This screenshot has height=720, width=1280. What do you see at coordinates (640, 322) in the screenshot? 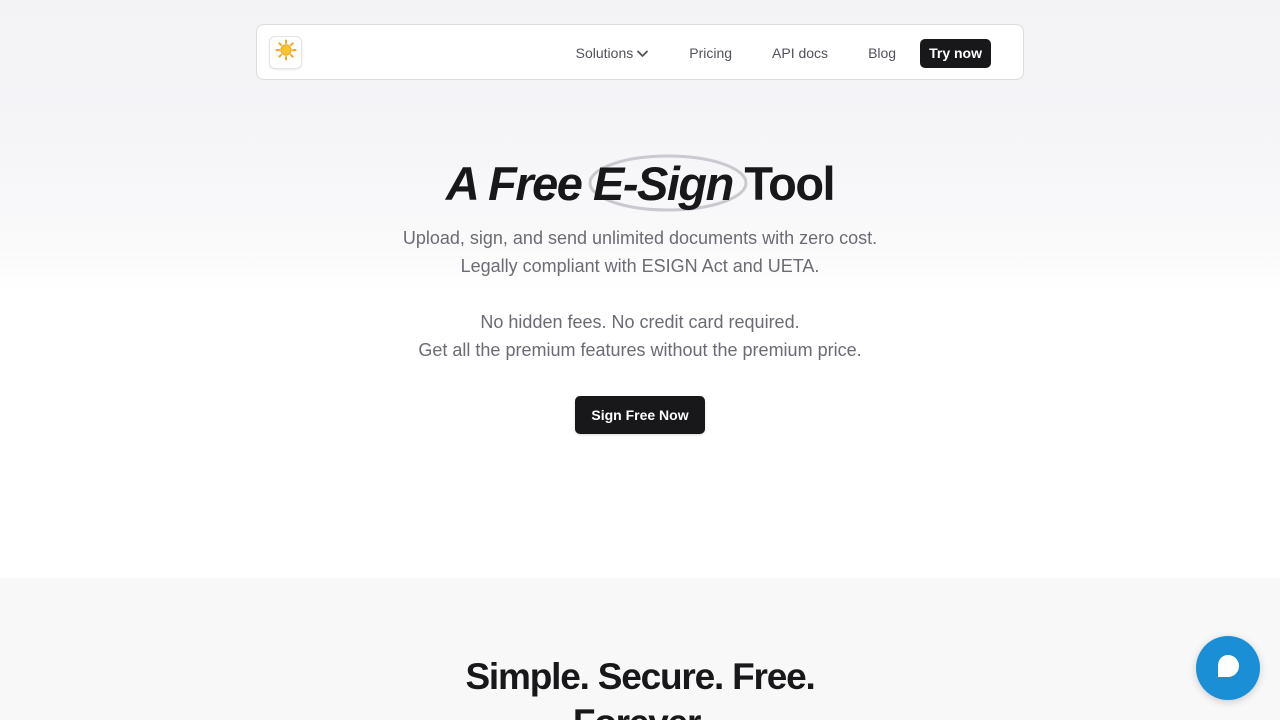
I see `hero-subtitle-line3: No hidden fees. No credit card required.` at bounding box center [640, 322].